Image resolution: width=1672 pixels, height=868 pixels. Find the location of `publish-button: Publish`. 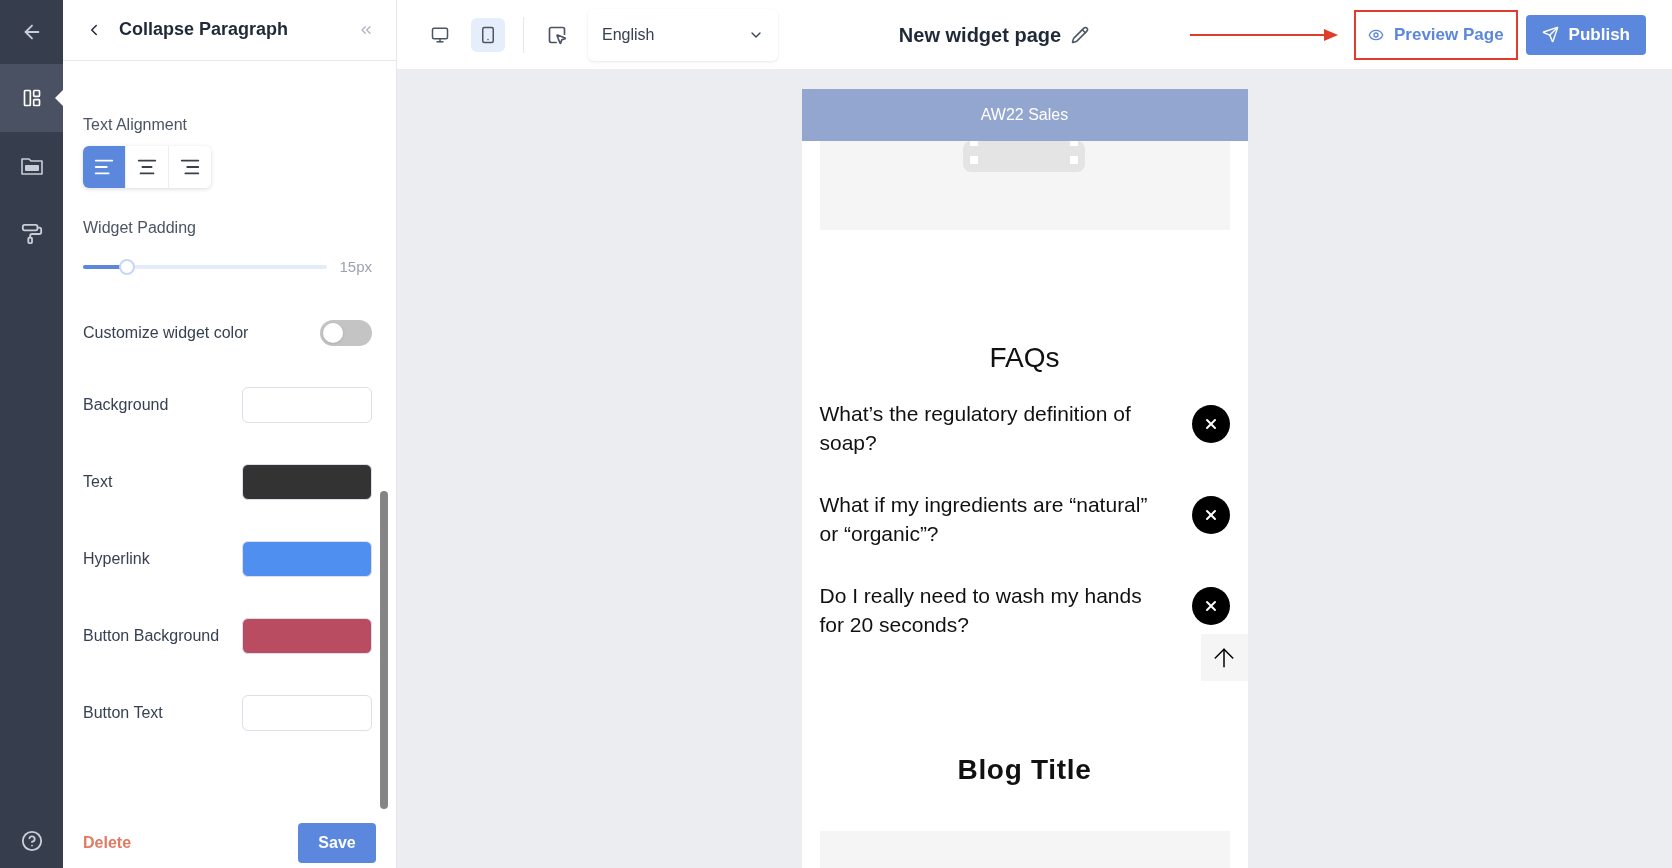

publish-button: Publish is located at coordinates (1585, 34).